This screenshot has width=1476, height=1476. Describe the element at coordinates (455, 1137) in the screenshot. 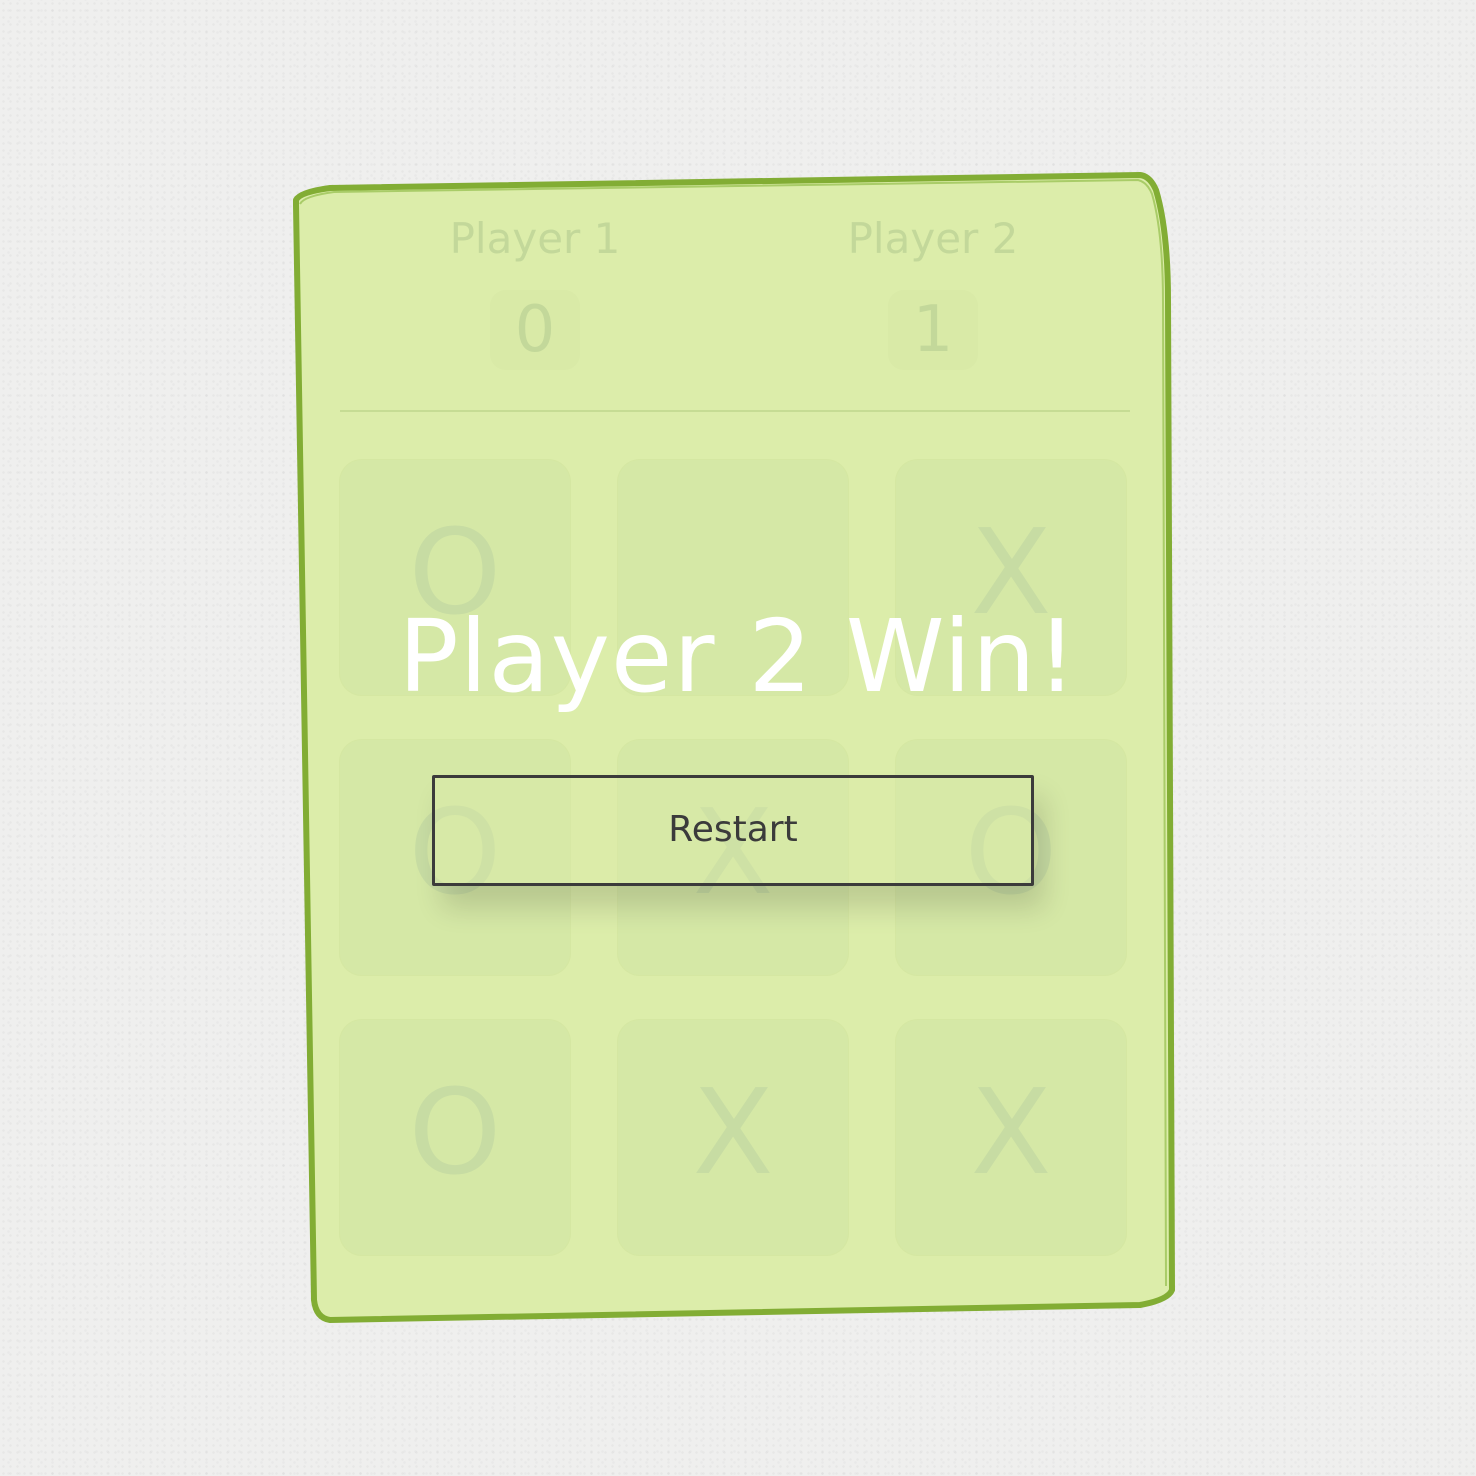

I see `board-cell: O` at that location.